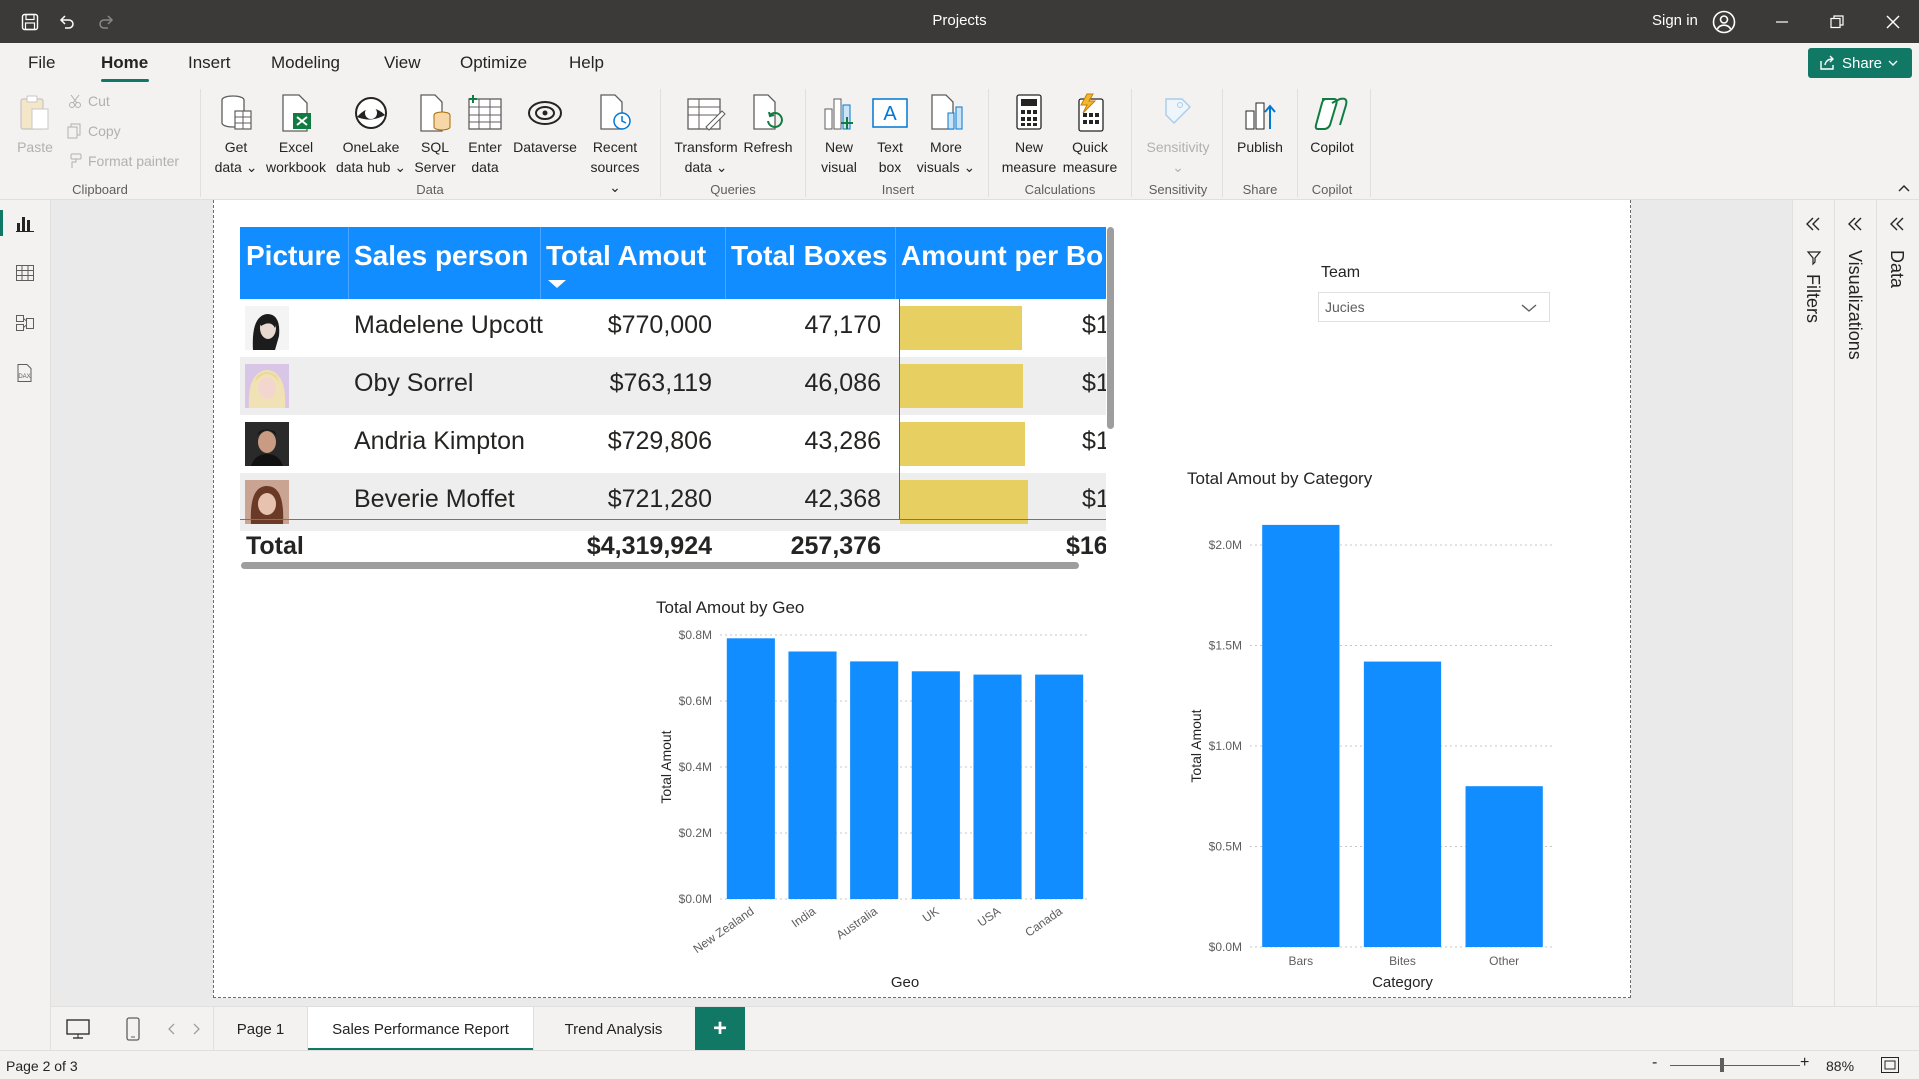 The width and height of the screenshot is (1919, 1079). Describe the element at coordinates (1897, 224) in the screenshot. I see `expand-data-icon` at that location.